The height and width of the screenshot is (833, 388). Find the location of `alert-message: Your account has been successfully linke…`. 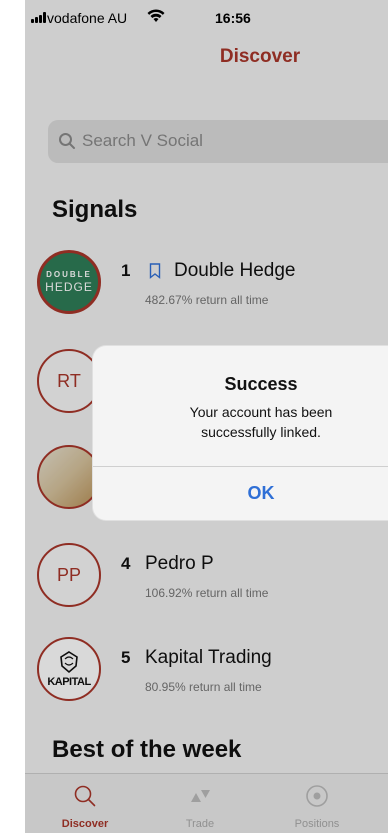

alert-message: Your account has been successfully linke… is located at coordinates (240, 422).